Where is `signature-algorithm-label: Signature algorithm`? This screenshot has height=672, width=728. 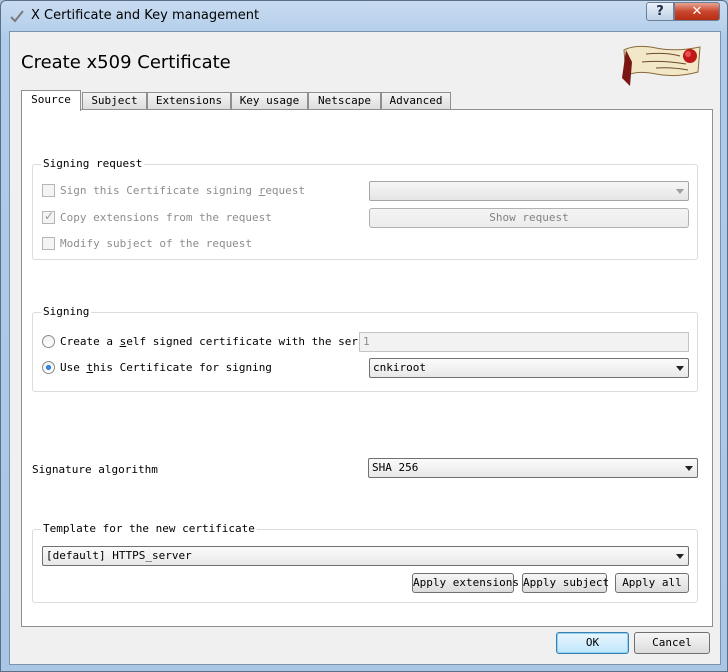 signature-algorithm-label: Signature algorithm is located at coordinates (95, 469).